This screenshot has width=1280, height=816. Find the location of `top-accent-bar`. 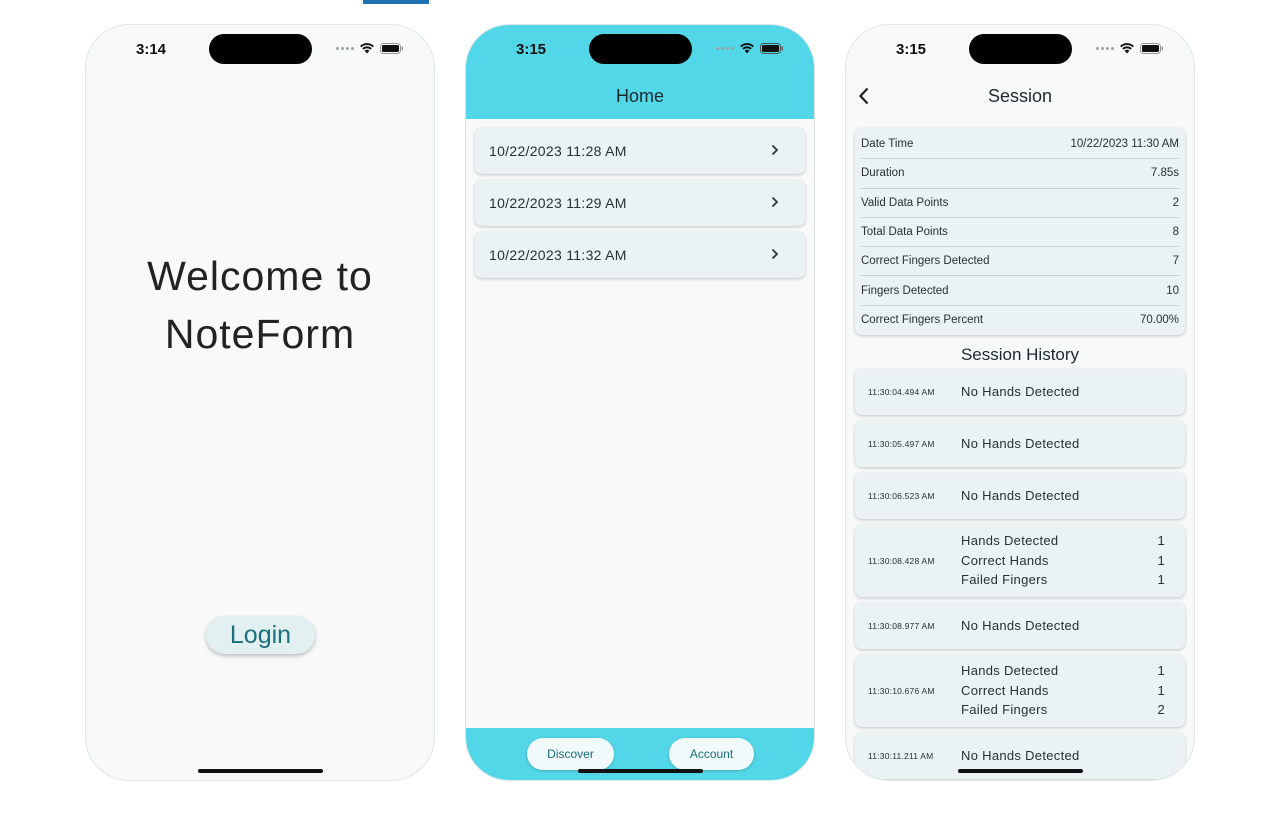

top-accent-bar is located at coordinates (396, 2).